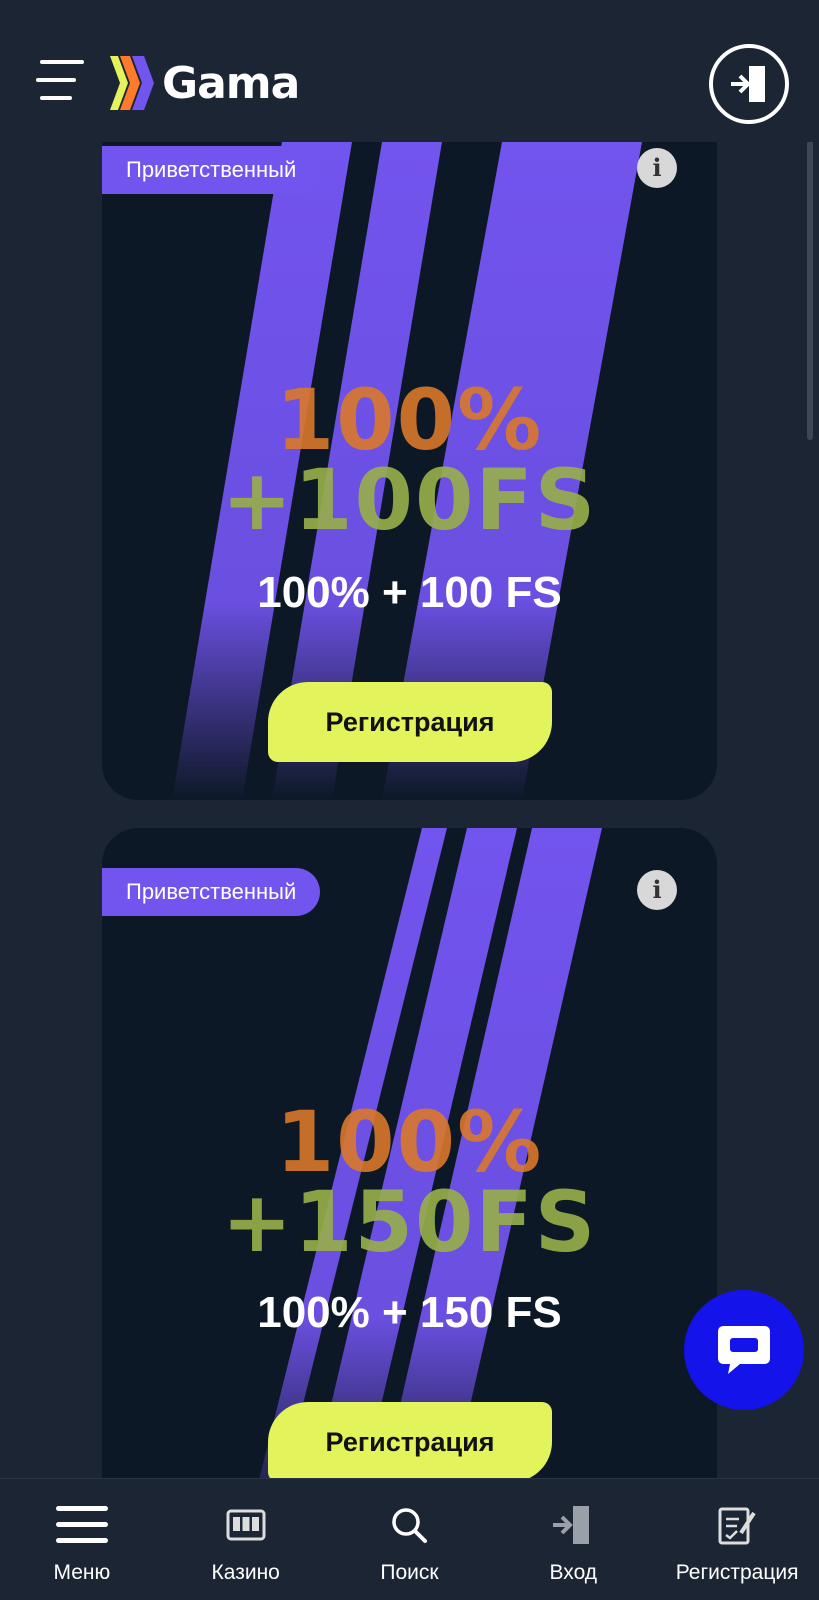 The height and width of the screenshot is (1600, 819). I want to click on nav-login: Вход, so click(573, 1539).